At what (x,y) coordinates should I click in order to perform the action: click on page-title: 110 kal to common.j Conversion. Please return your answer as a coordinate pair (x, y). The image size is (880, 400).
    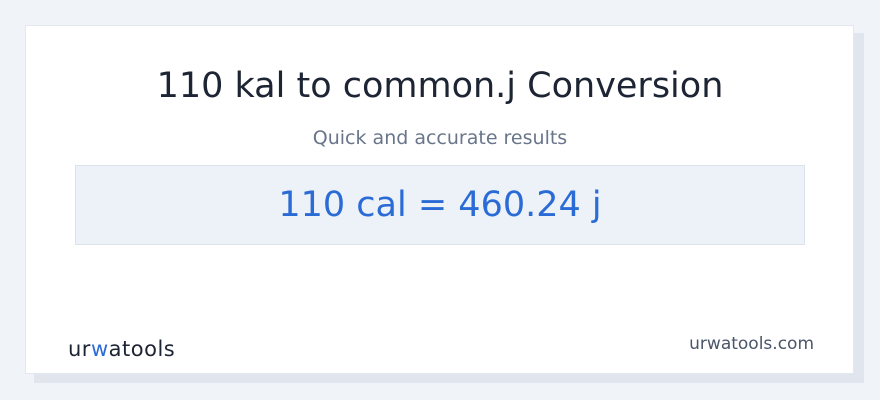
    Looking at the image, I should click on (440, 86).